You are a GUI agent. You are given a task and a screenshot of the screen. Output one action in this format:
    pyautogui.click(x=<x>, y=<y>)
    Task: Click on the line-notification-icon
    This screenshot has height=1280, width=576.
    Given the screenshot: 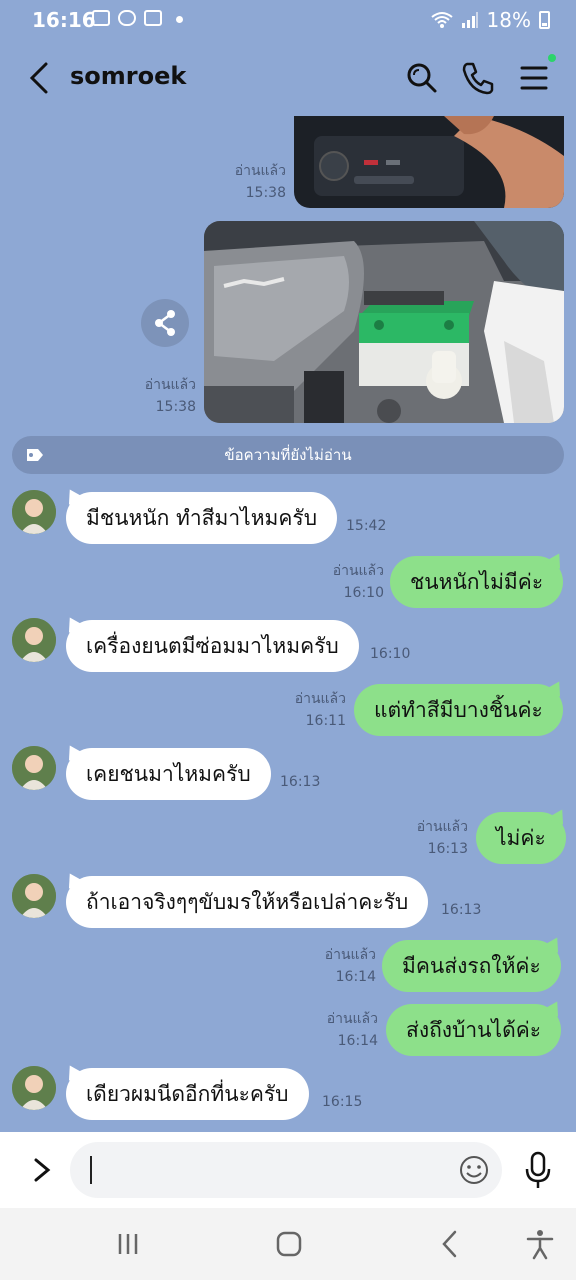 What is the action you would take?
    pyautogui.click(x=127, y=18)
    